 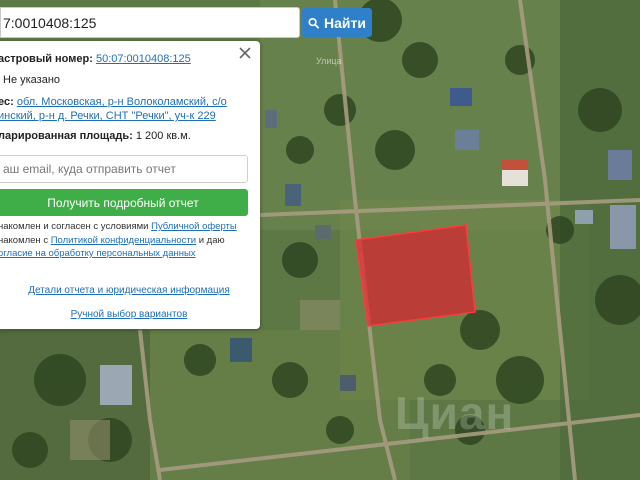 What do you see at coordinates (124, 169) in the screenshot?
I see `email-input` at bounding box center [124, 169].